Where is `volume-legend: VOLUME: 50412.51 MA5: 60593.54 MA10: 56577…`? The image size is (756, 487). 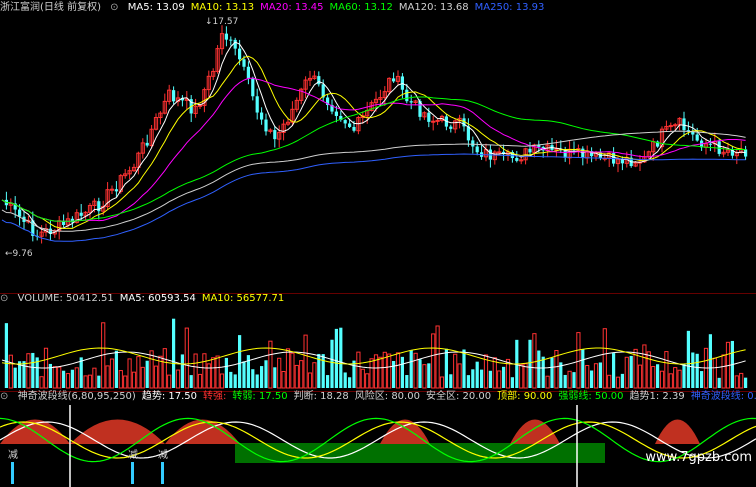
volume-legend: VOLUME: 50412.51 MA5: 60593.54 MA10: 56577… is located at coordinates (154, 298).